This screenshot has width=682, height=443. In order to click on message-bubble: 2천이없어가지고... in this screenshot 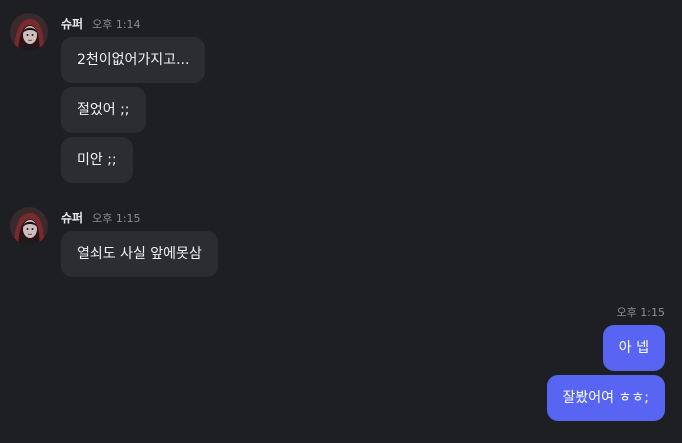, I will do `click(133, 60)`.